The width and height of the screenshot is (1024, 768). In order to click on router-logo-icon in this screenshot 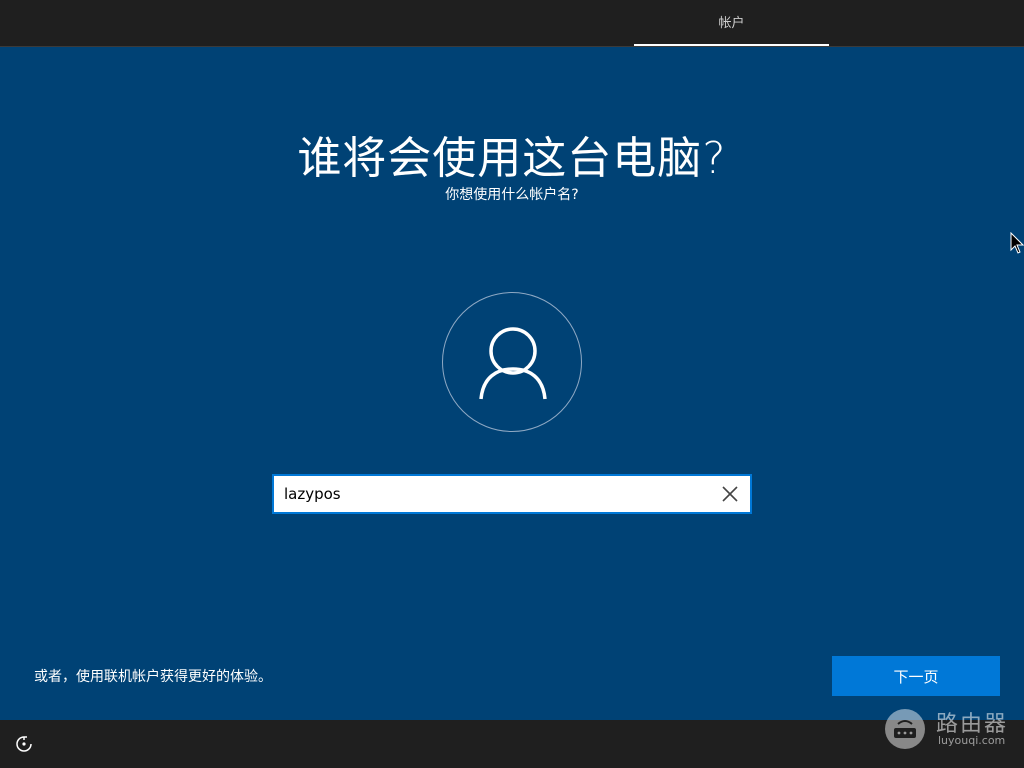, I will do `click(905, 729)`.